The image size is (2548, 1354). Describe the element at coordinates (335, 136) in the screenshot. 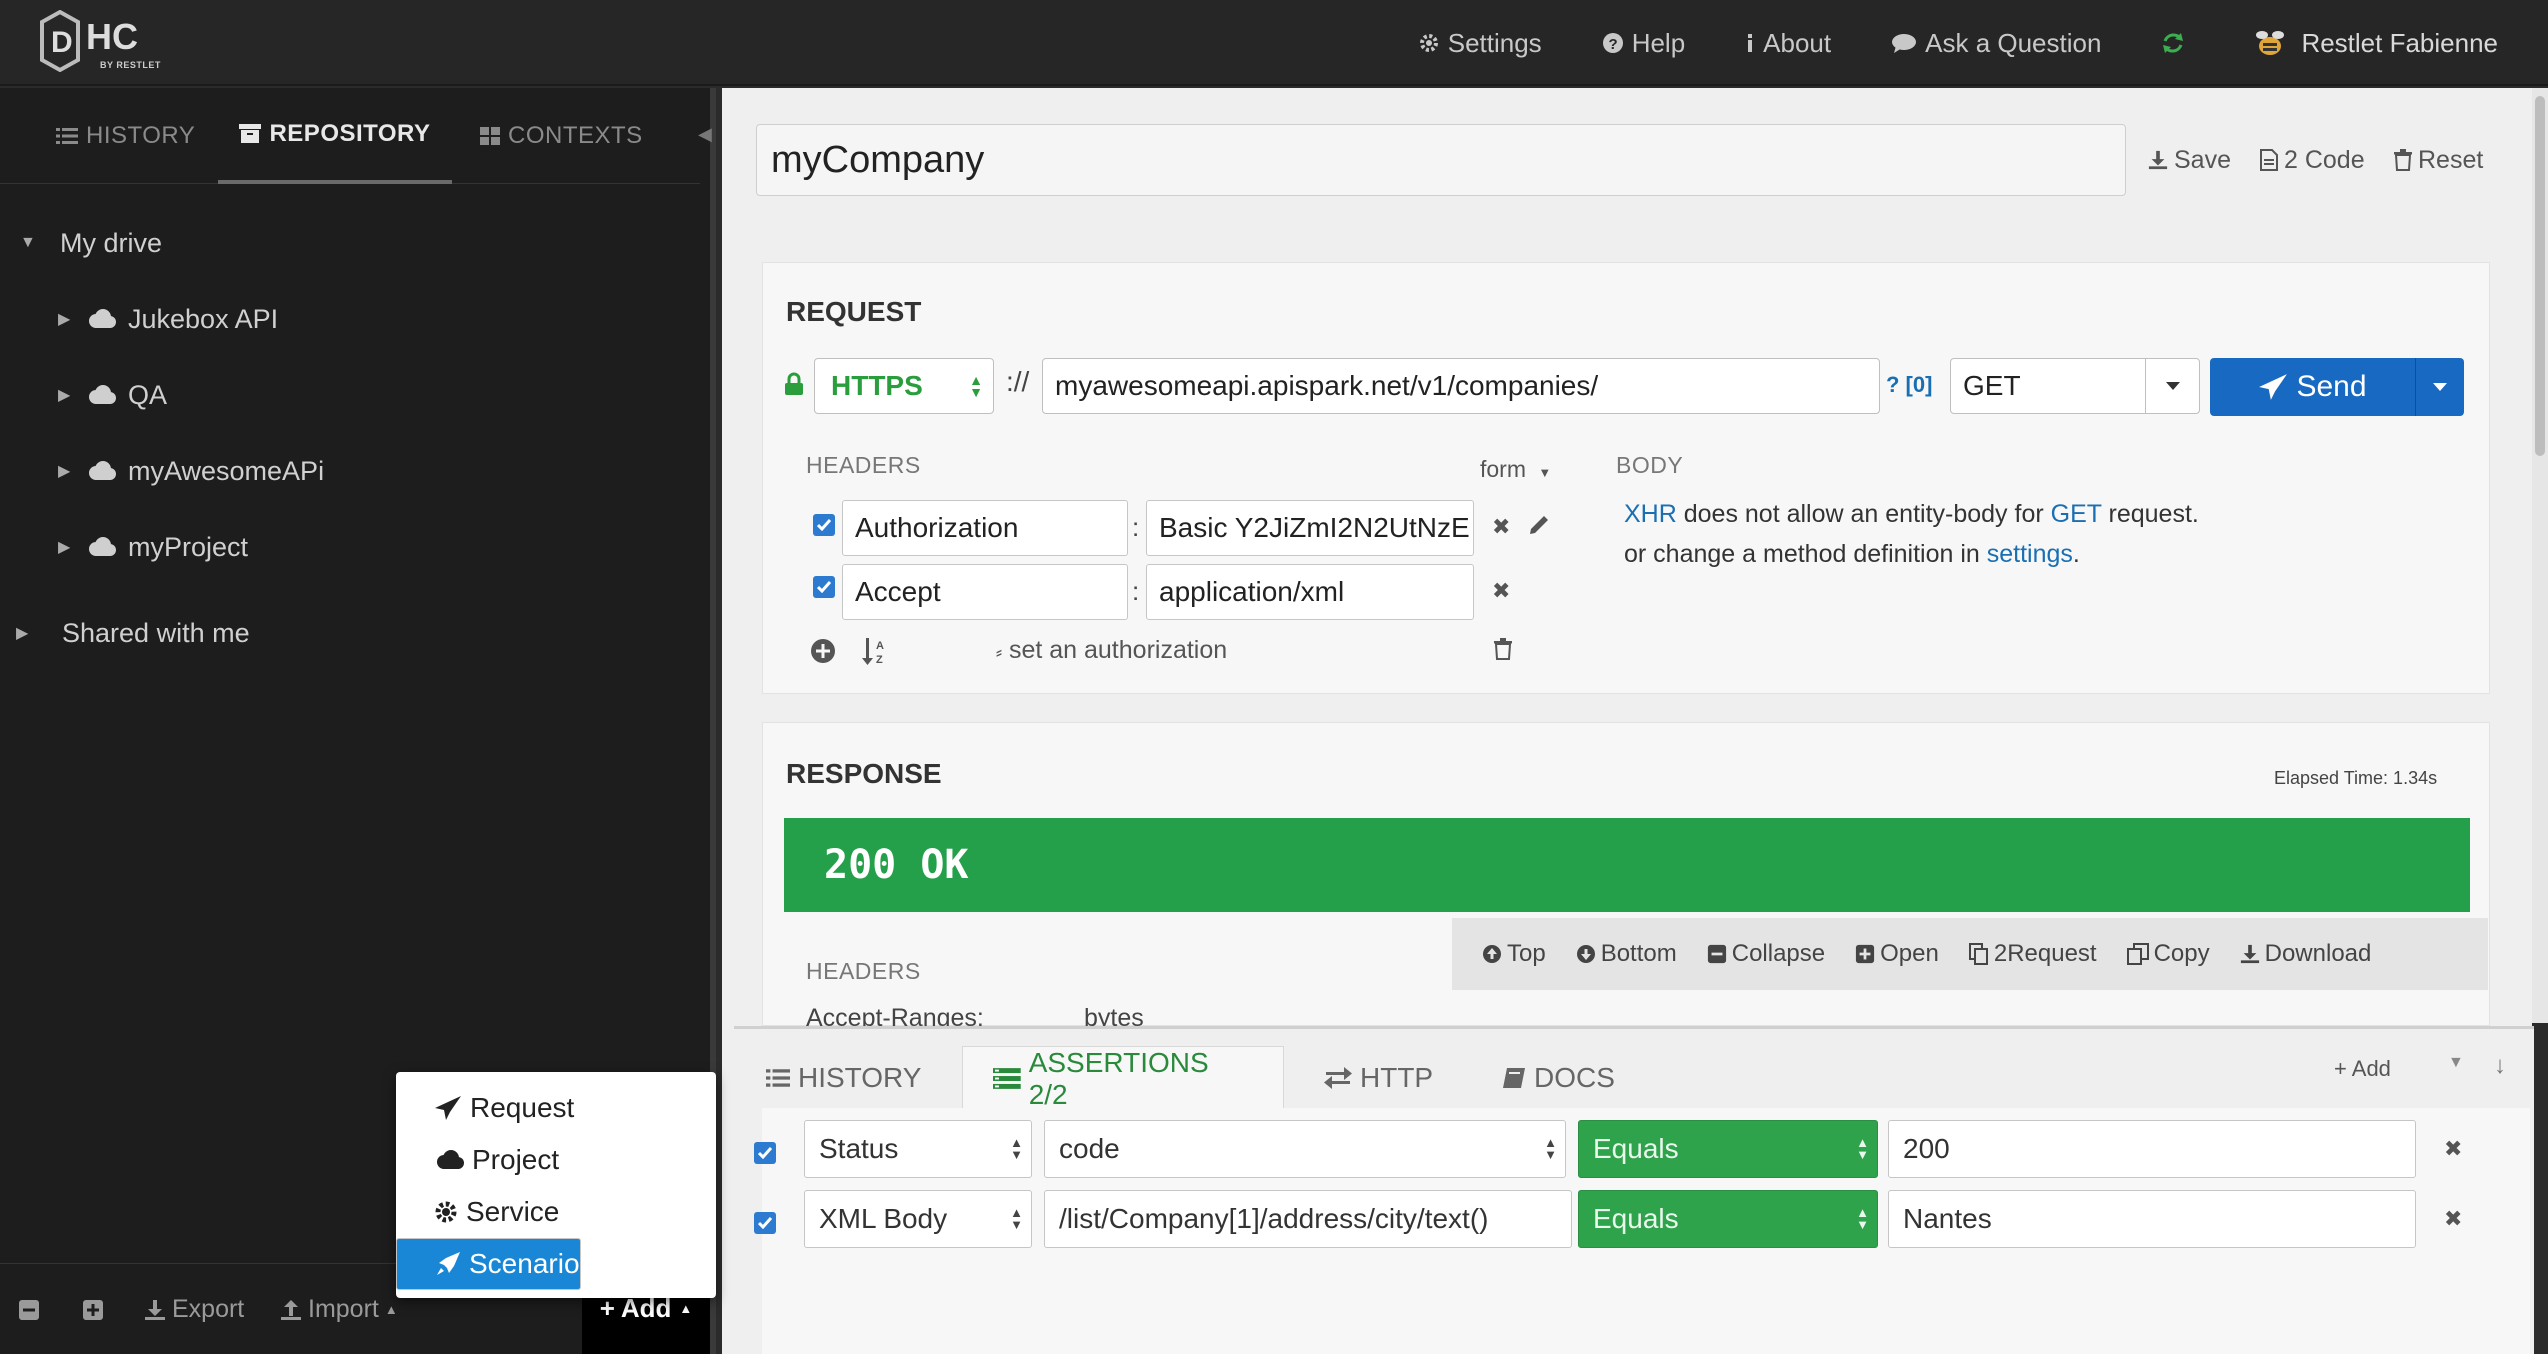

I see `tab-repository: REPOSITORY` at that location.